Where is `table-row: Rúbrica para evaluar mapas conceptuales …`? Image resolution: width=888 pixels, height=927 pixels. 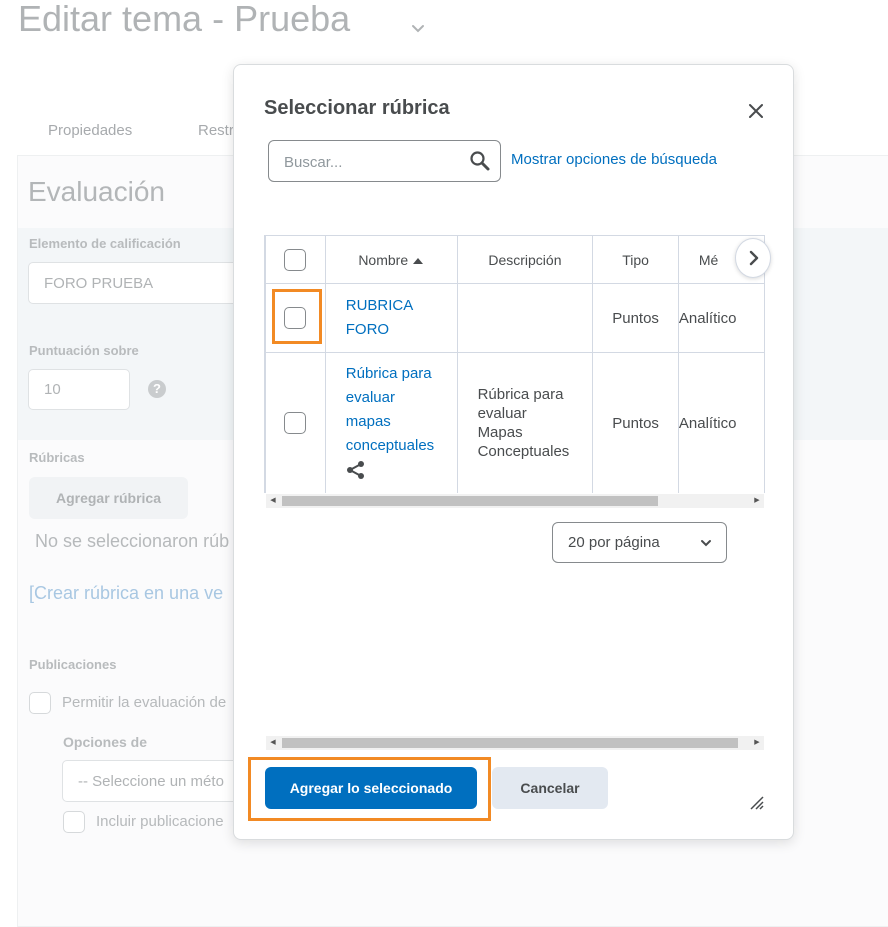
table-row: Rúbrica para evaluar mapas conceptuales … is located at coordinates (515, 422).